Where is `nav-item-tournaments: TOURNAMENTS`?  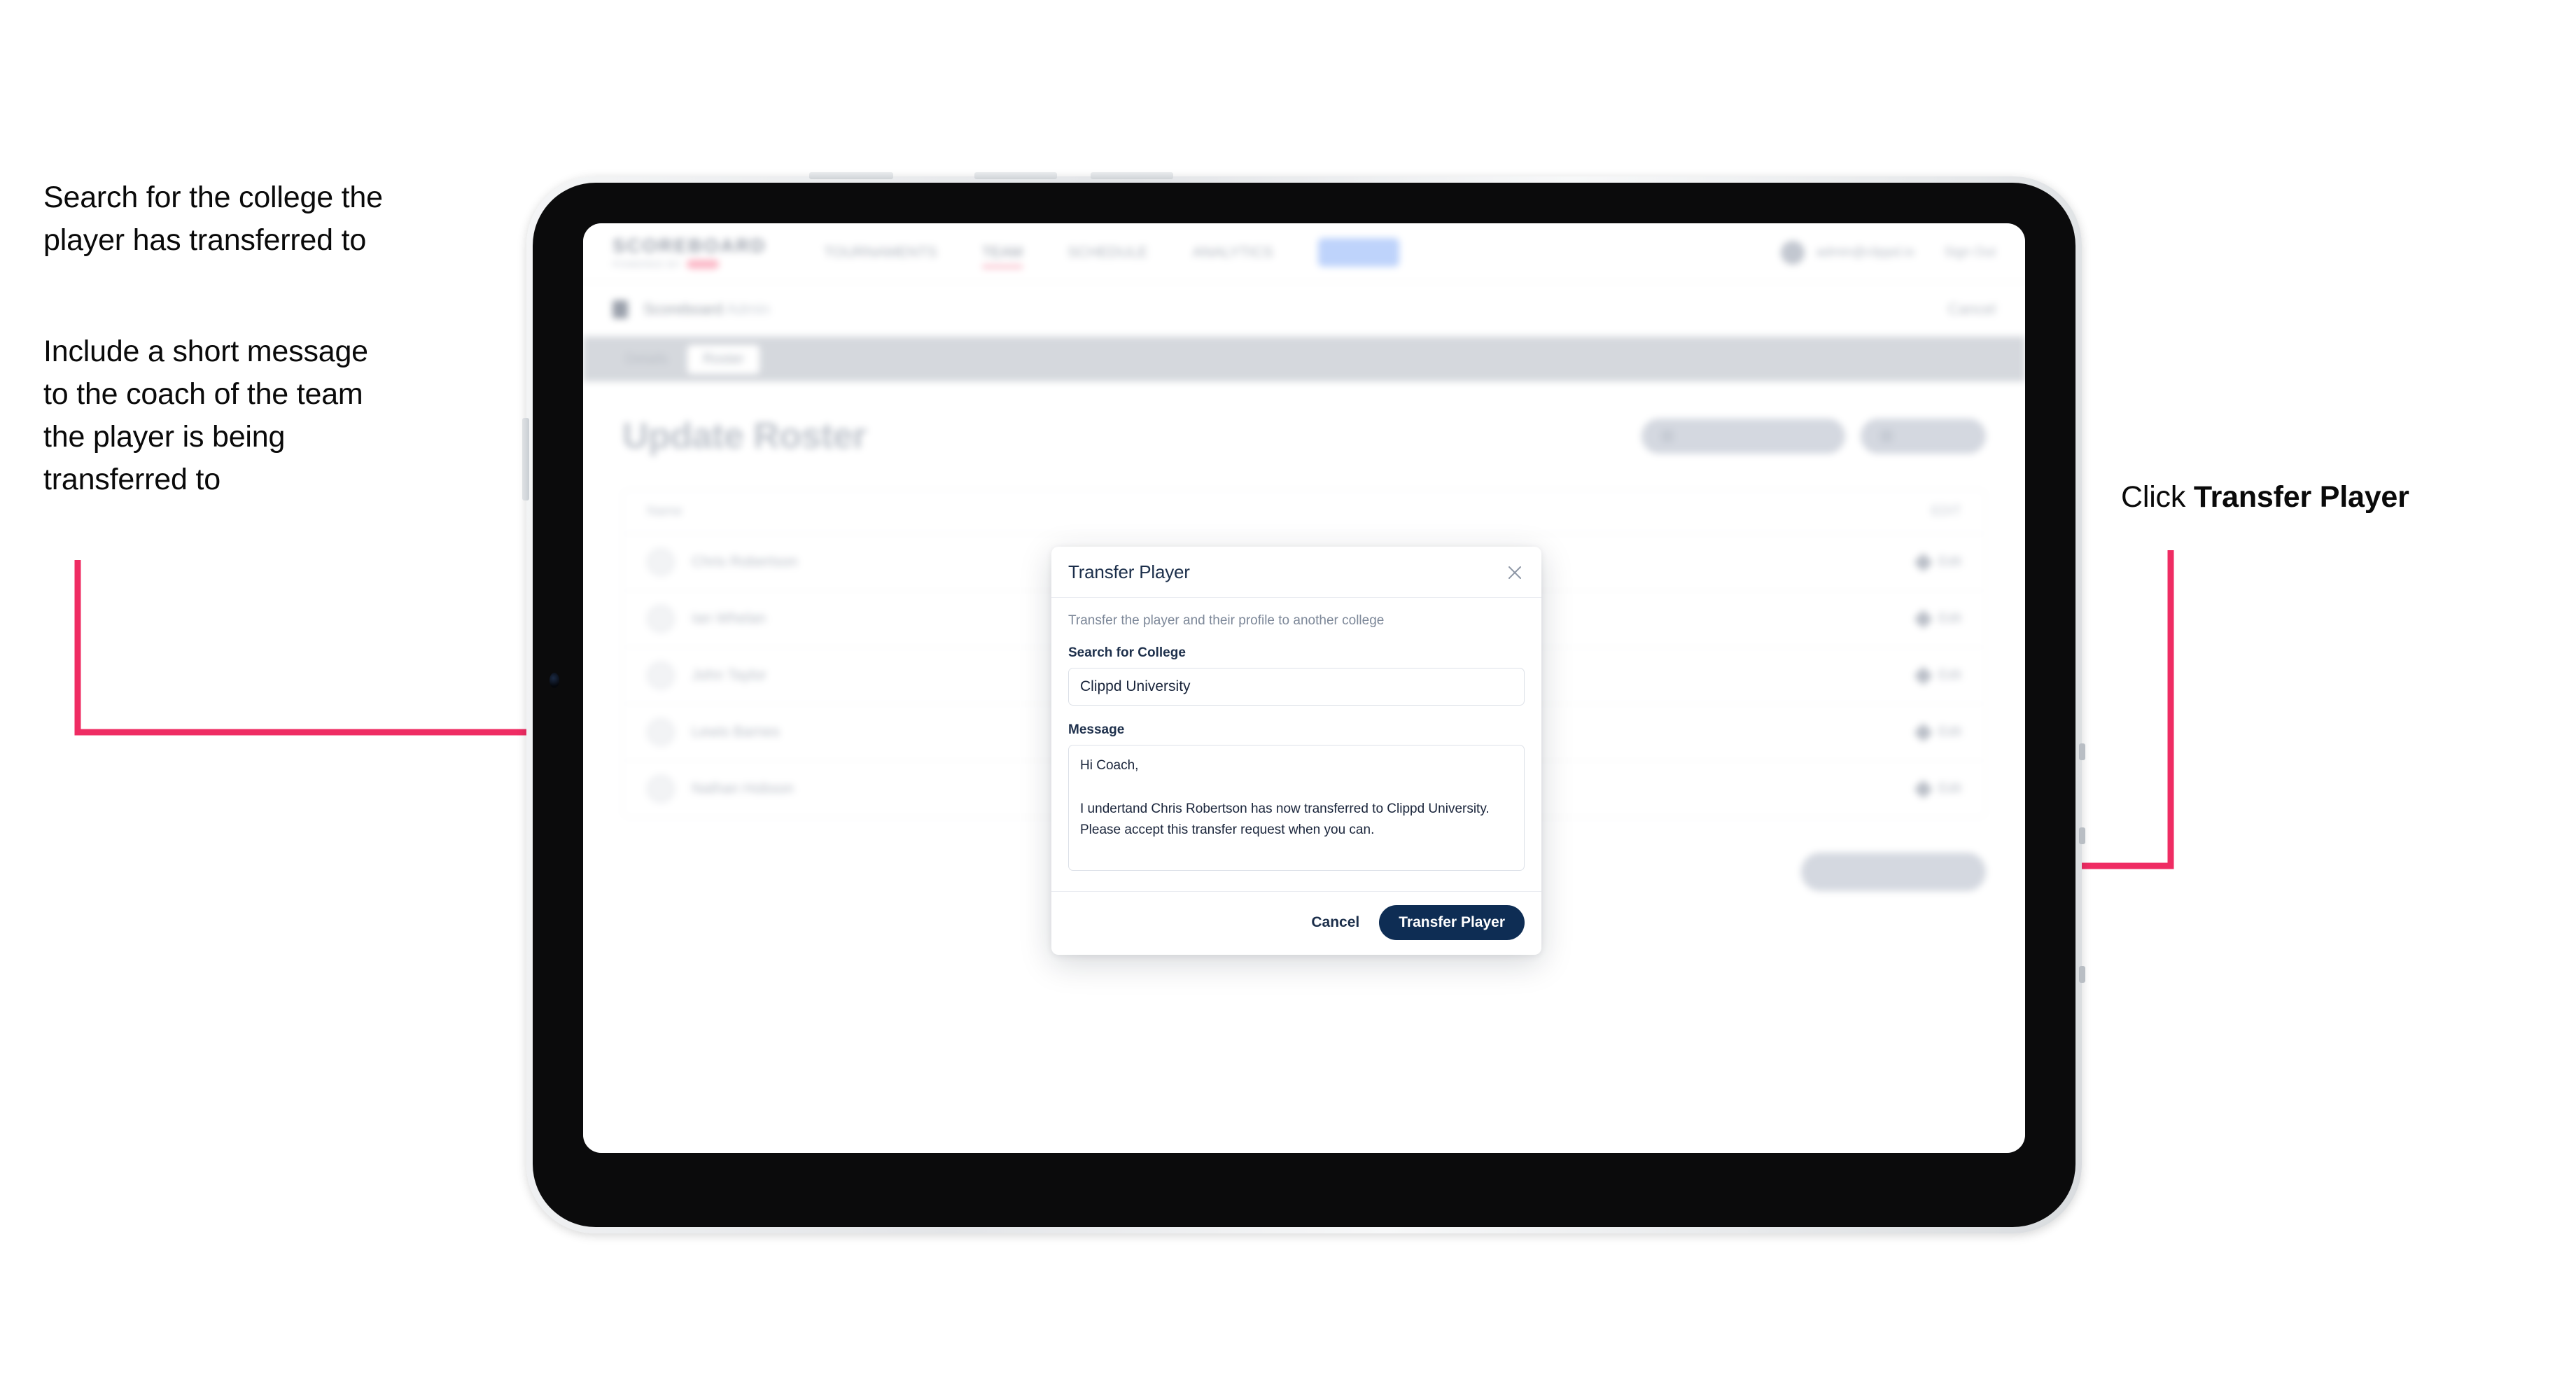 nav-item-tournaments: TOURNAMENTS is located at coordinates (880, 252).